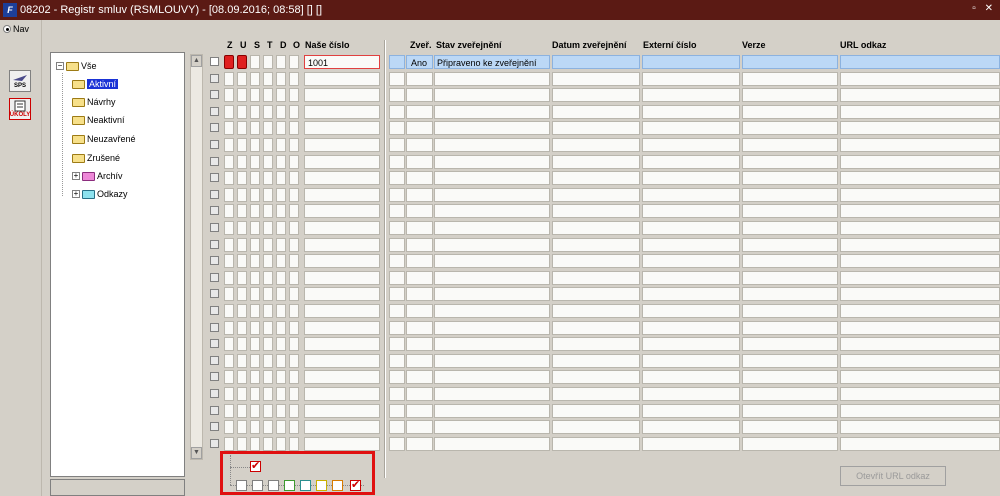 This screenshot has width=1000, height=496. What do you see at coordinates (76, 194) in the screenshot?
I see `expand-icon: +` at bounding box center [76, 194].